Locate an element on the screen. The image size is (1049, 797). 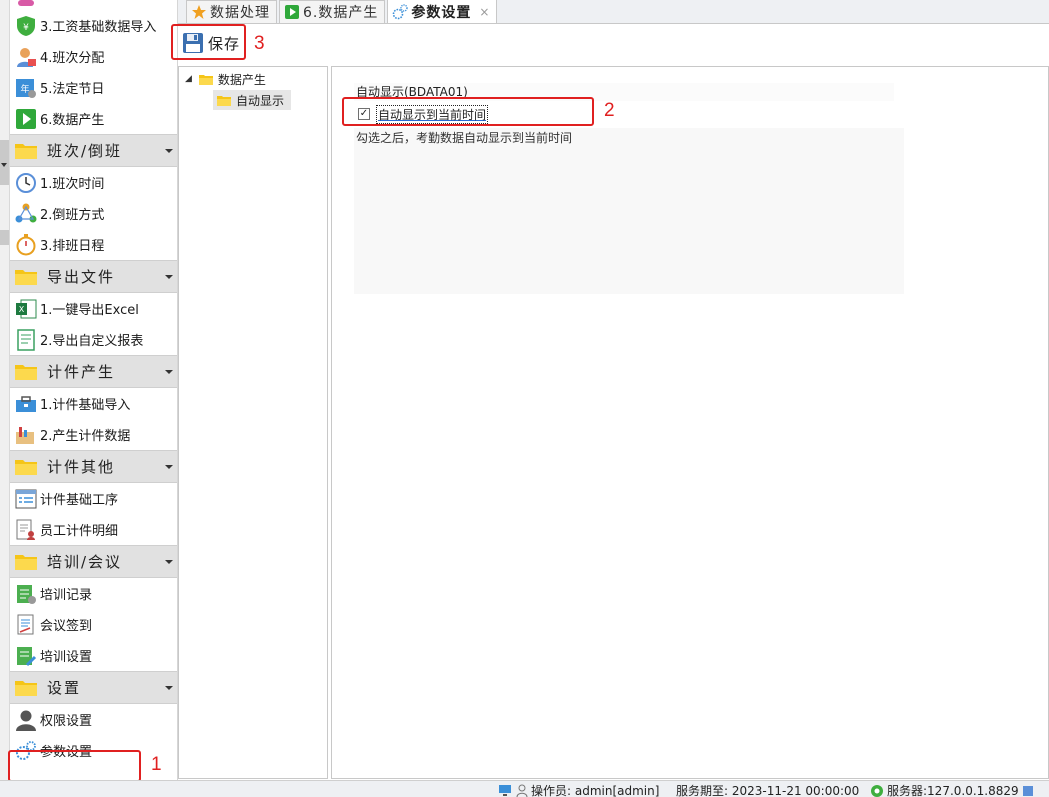
annotation-number-1: 1 is located at coordinates (156, 764).